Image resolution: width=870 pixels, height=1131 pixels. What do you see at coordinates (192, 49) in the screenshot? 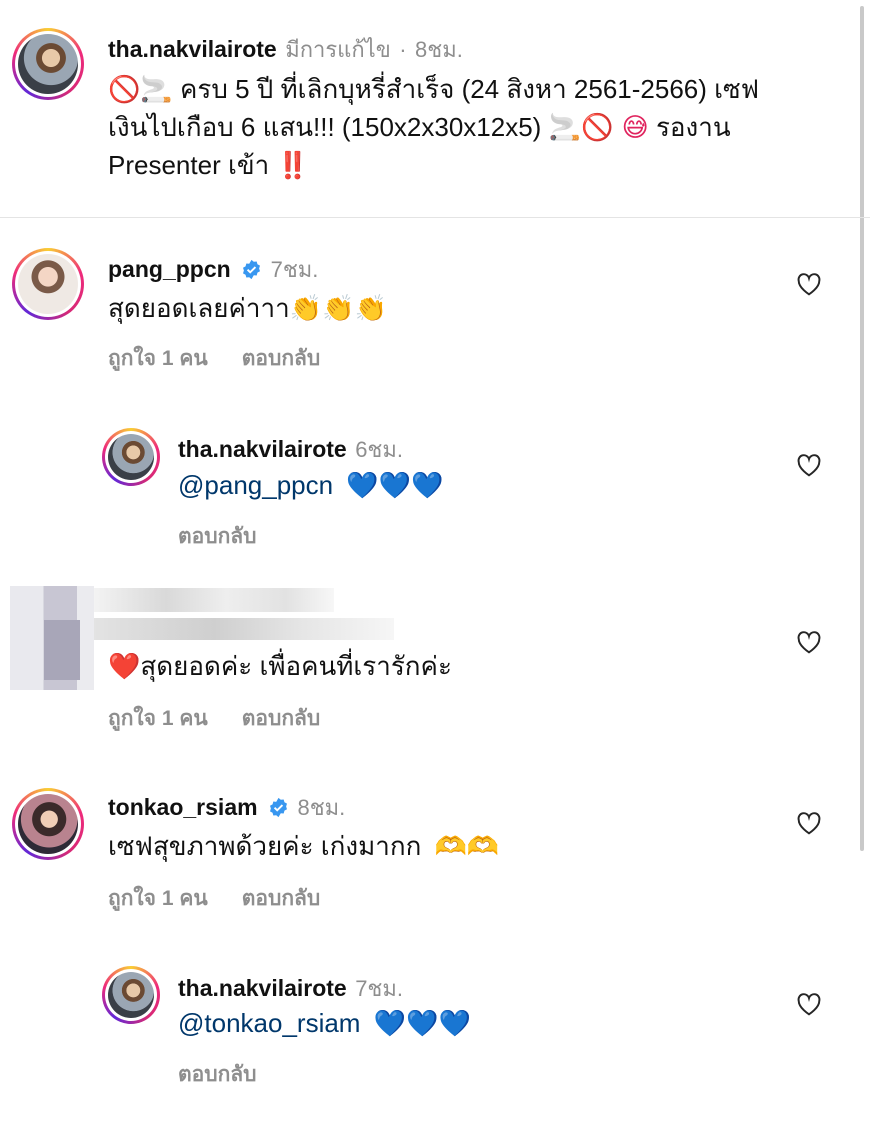
I see `caption-username: tha.nakvilairote` at bounding box center [192, 49].